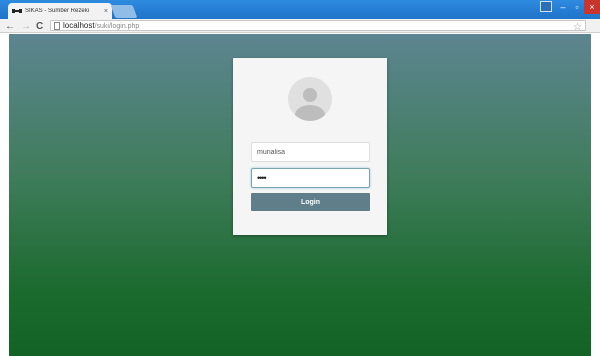 The width and height of the screenshot is (600, 356). I want to click on username-input, so click(310, 152).